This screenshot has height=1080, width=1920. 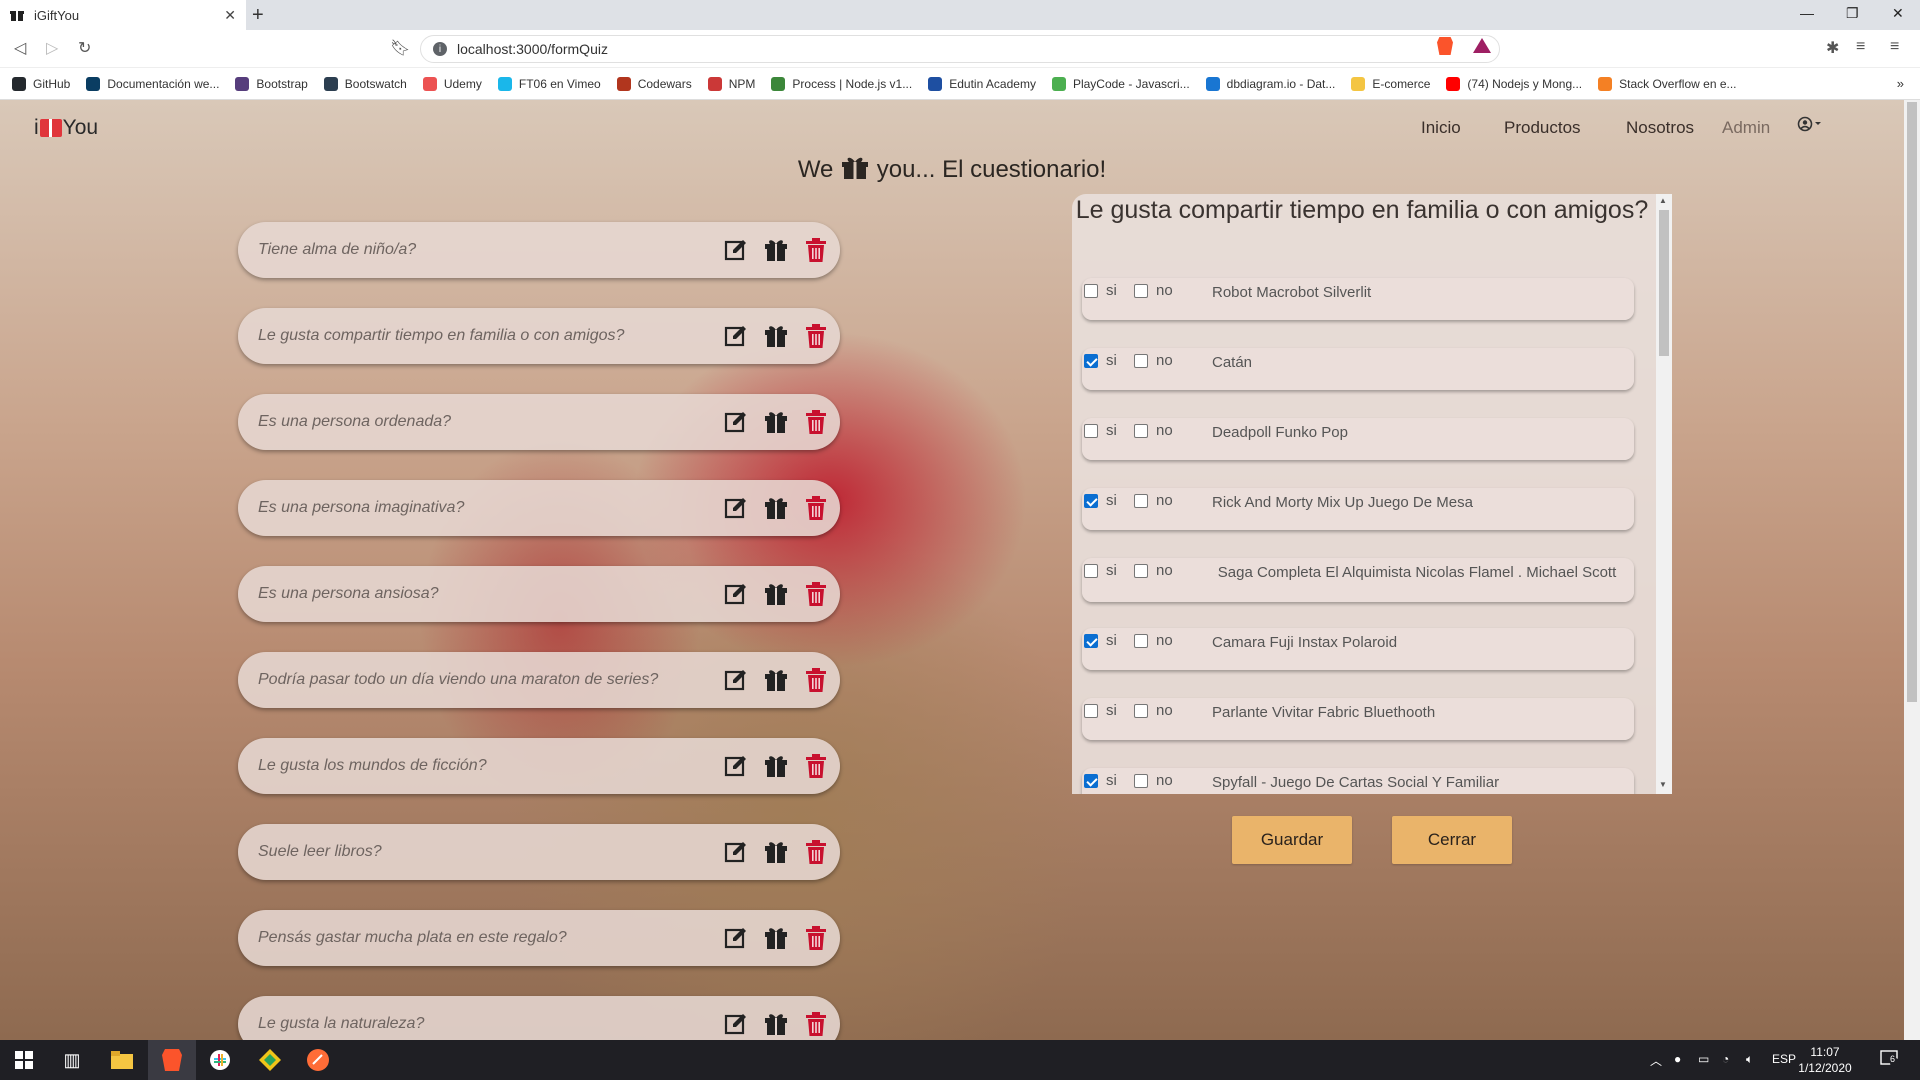 What do you see at coordinates (1656, 1060) in the screenshot?
I see `tray-expand-icon: ︿` at bounding box center [1656, 1060].